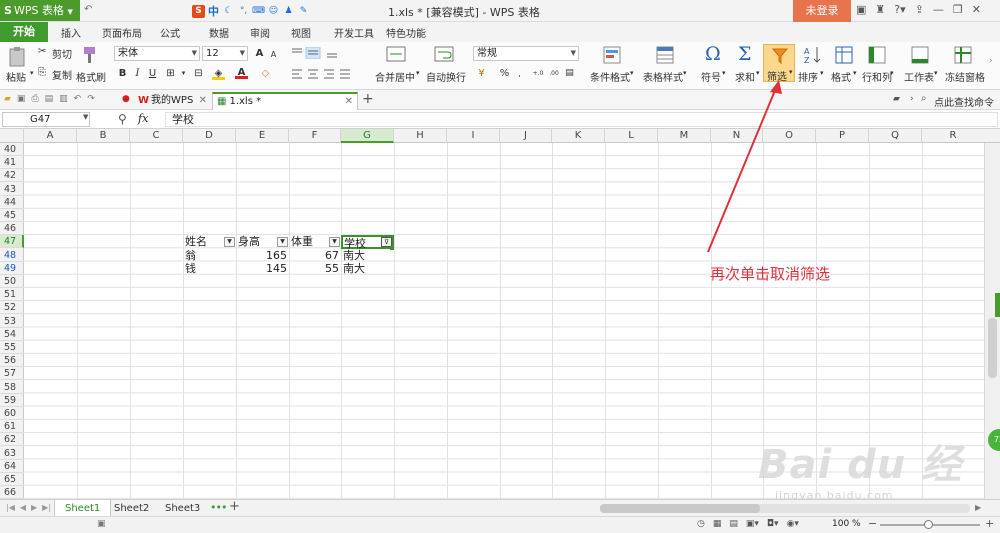 Image resolution: width=1000 pixels, height=533 pixels. Describe the element at coordinates (895, 136) in the screenshot. I see `col-header: Q` at that location.